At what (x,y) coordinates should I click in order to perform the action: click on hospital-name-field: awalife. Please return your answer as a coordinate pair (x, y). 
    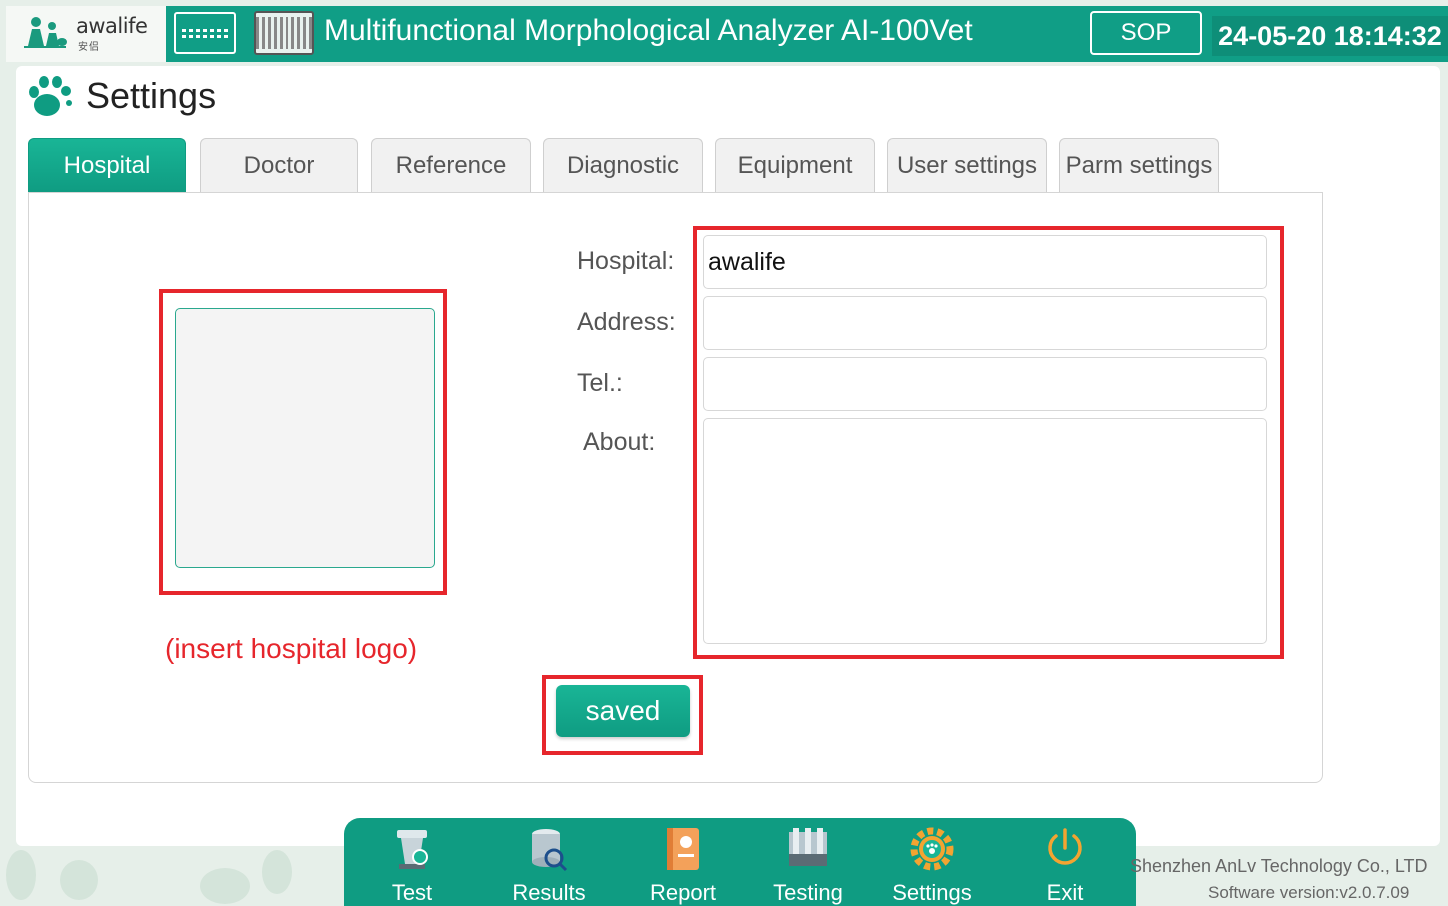
    Looking at the image, I should click on (985, 262).